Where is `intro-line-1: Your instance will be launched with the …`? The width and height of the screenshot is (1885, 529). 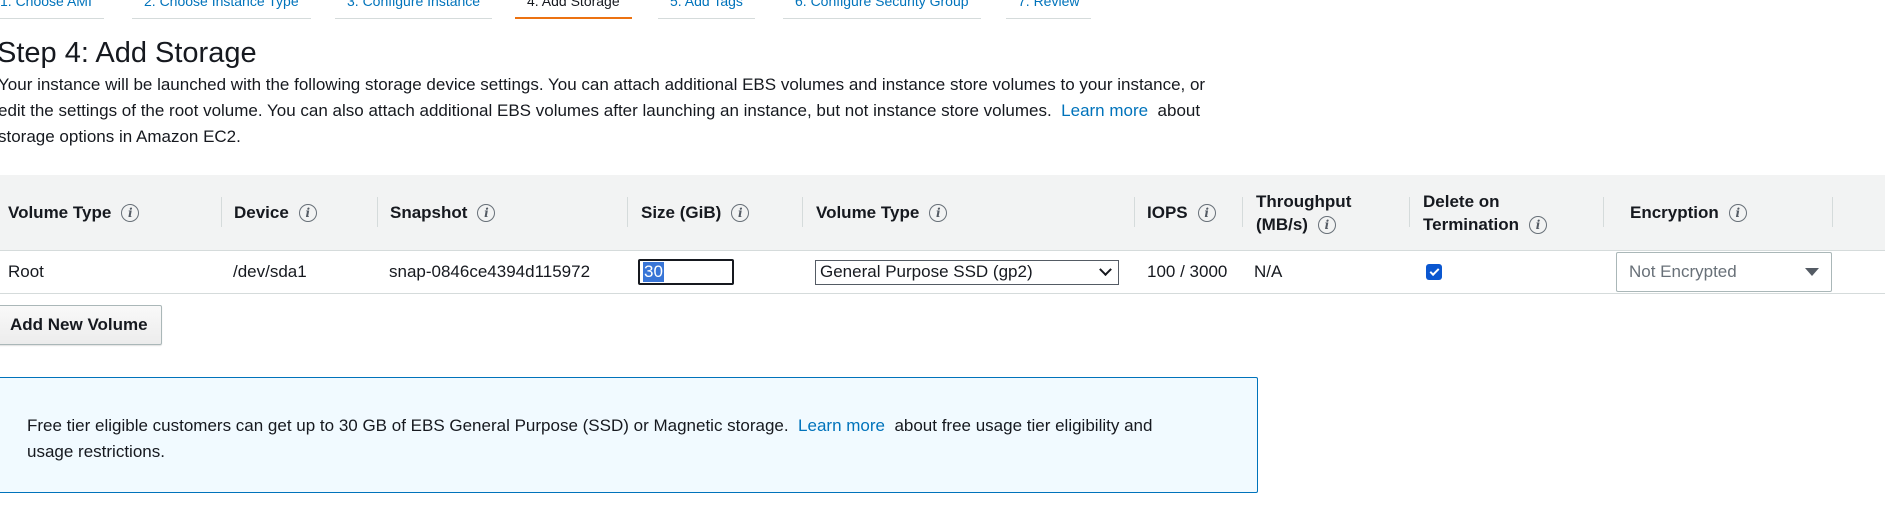 intro-line-1: Your instance will be launched with the … is located at coordinates (603, 84).